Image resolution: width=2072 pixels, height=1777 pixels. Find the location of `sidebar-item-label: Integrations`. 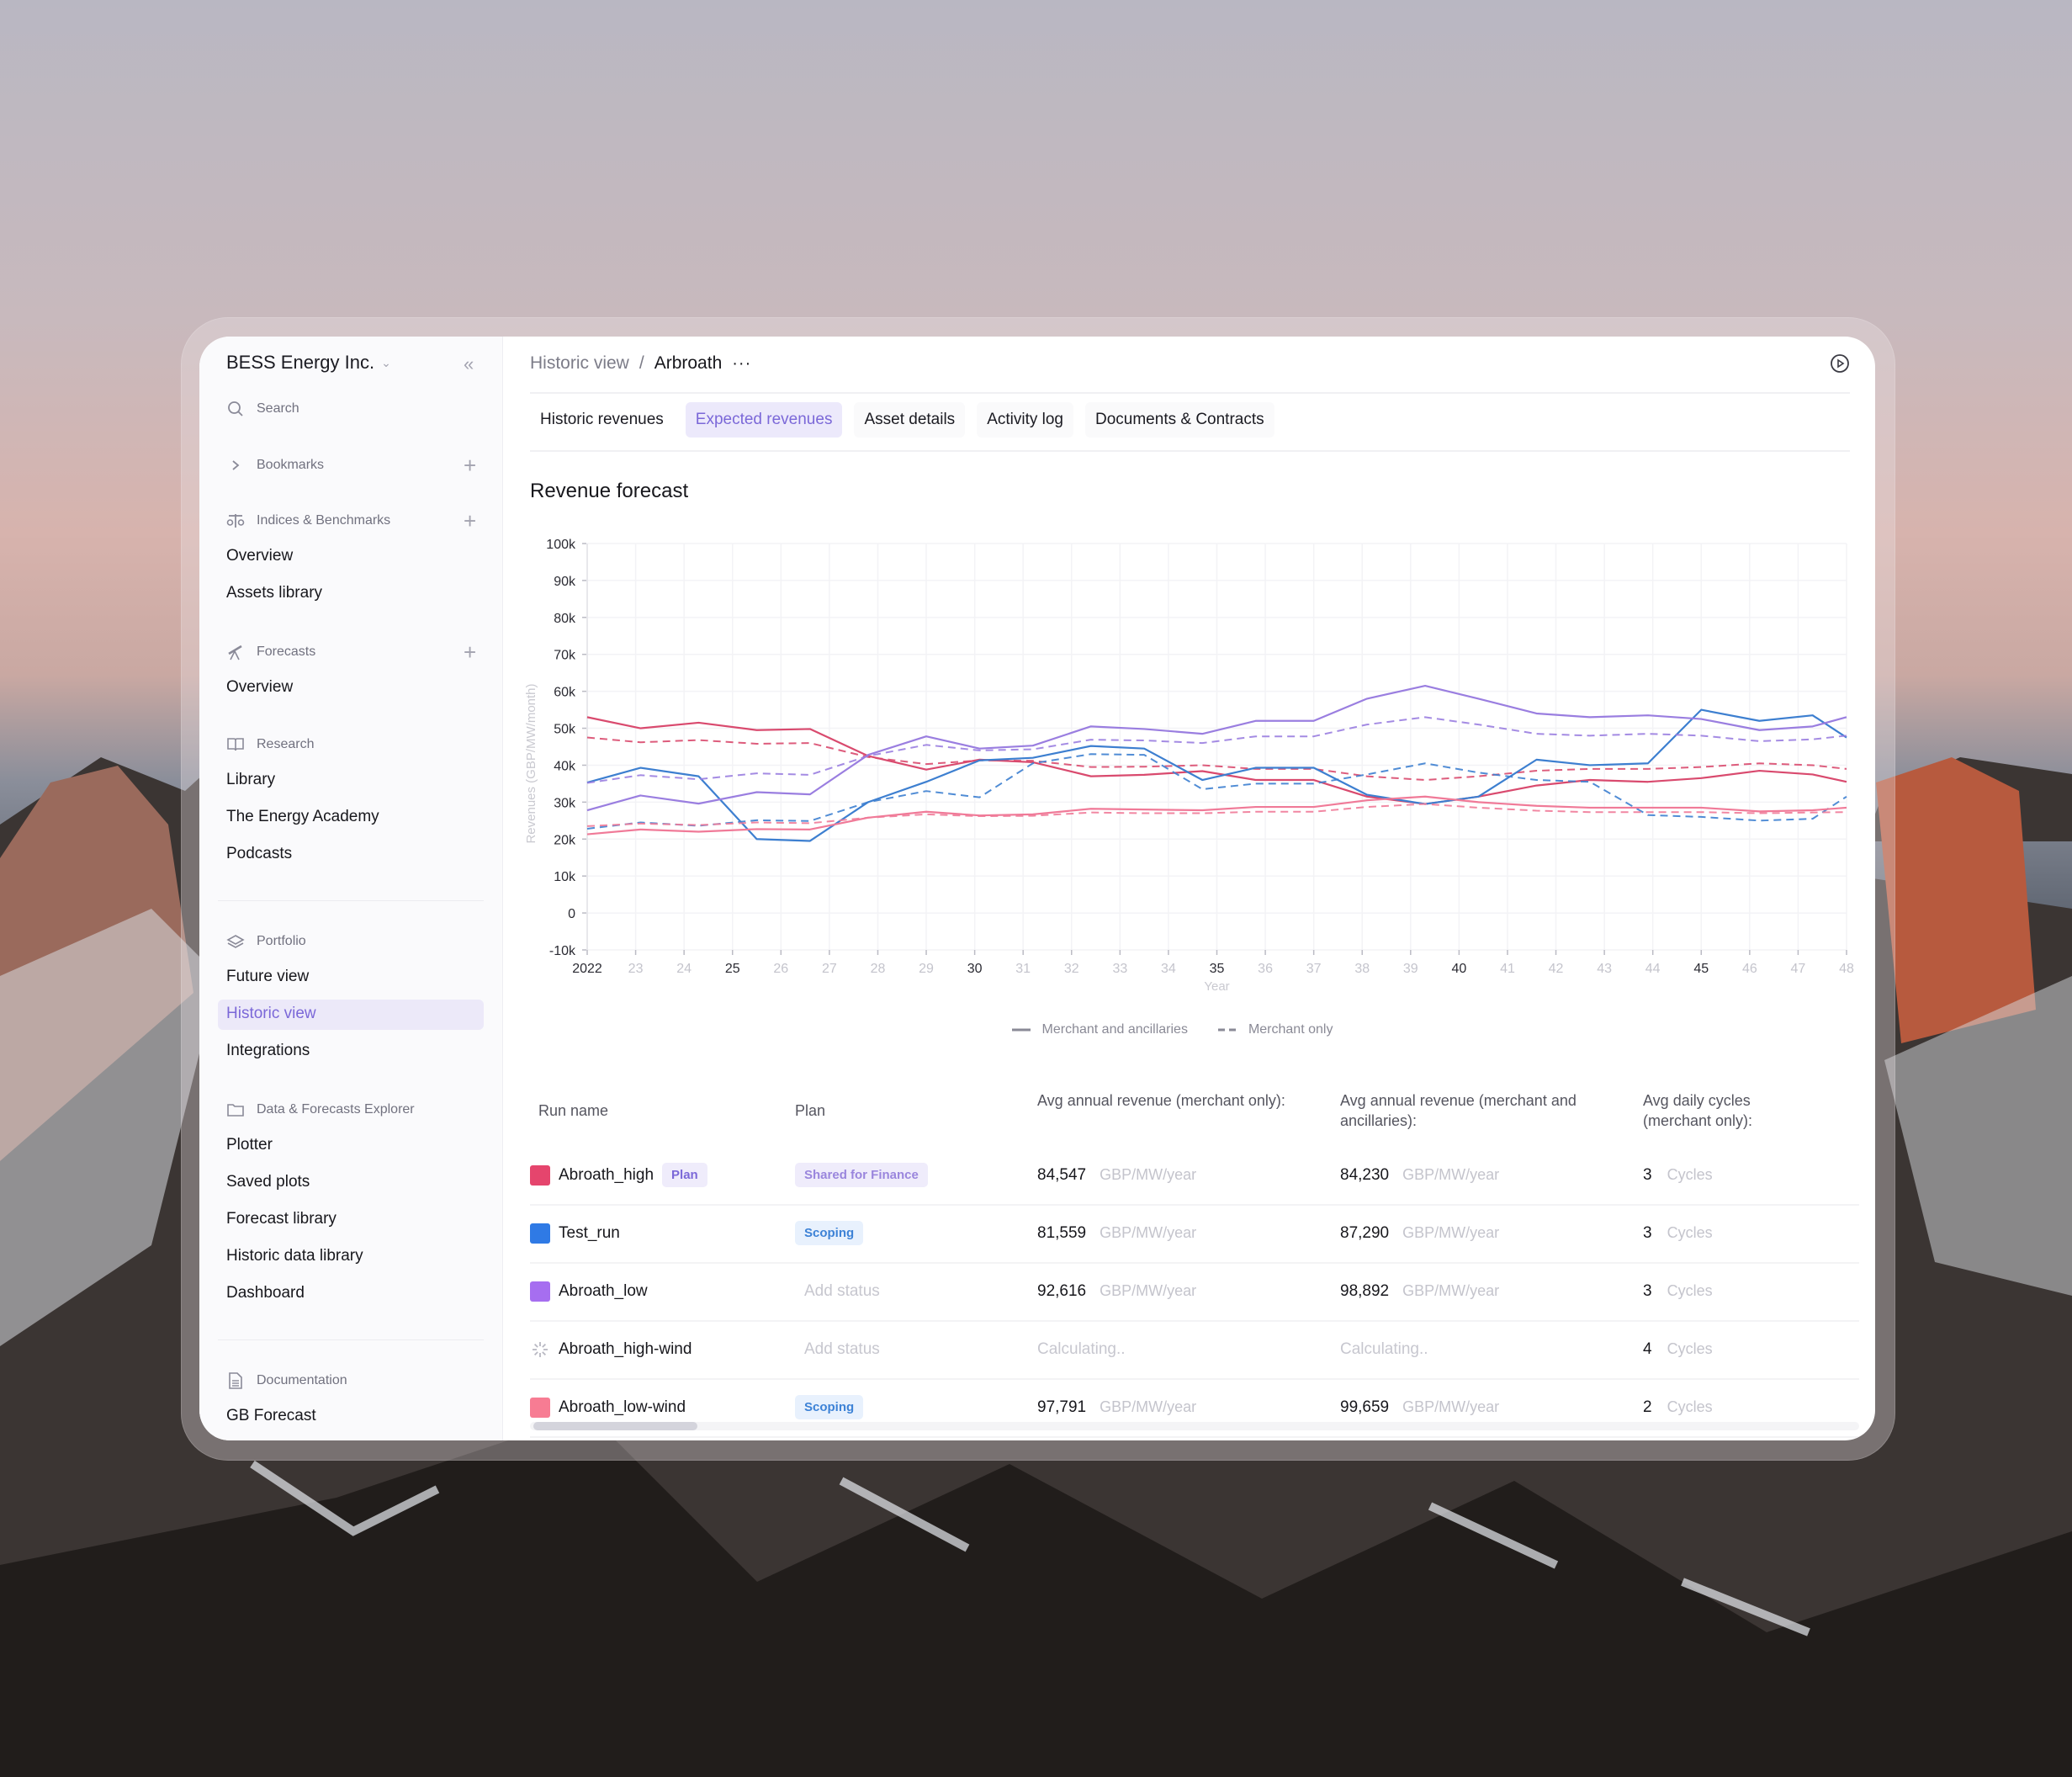

sidebar-item-label: Integrations is located at coordinates (268, 1050).